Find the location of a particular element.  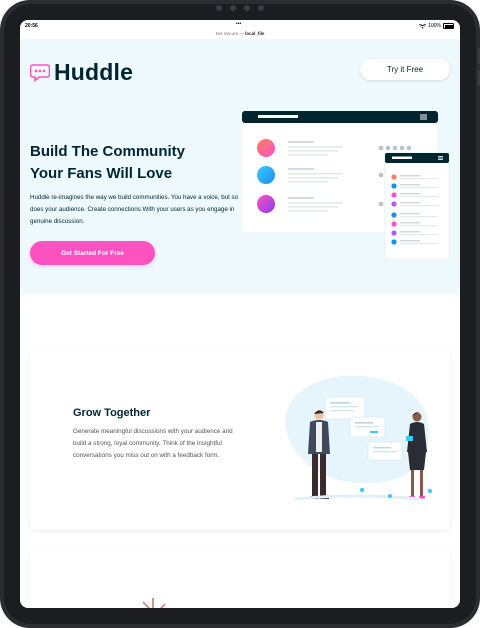

security-label: Not Secure — is located at coordinates (230, 33).